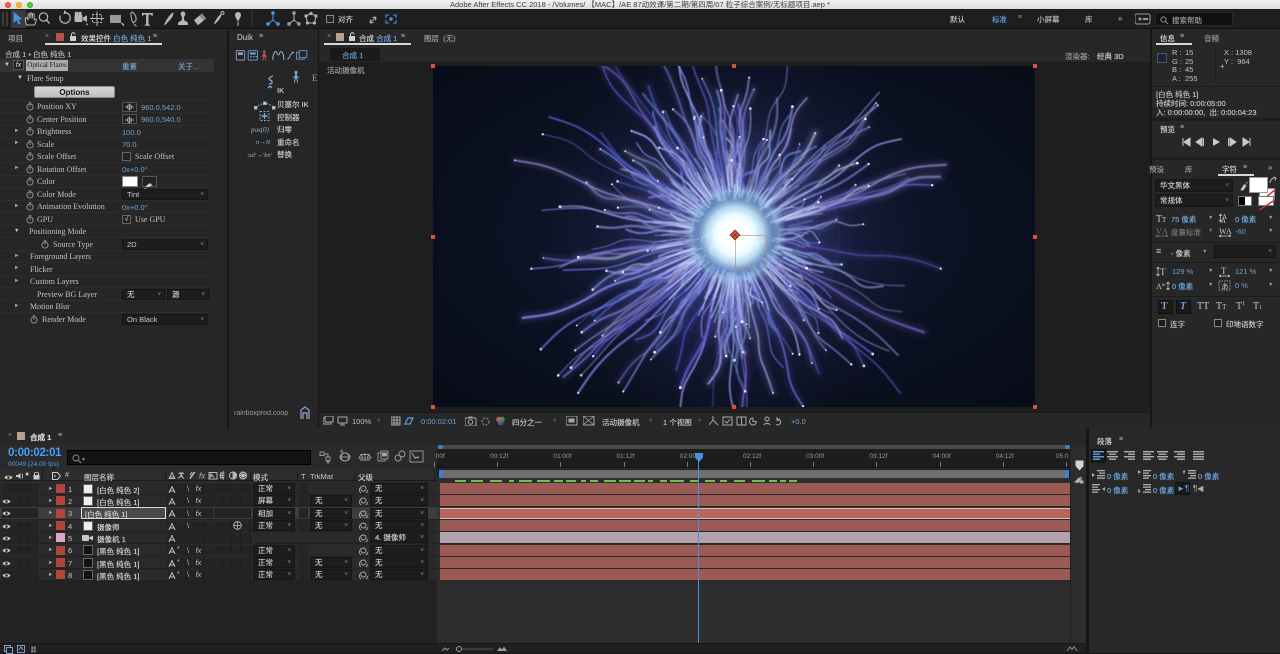  Describe the element at coordinates (202, 476) in the screenshot. I see `svg-text: fx` at that location.